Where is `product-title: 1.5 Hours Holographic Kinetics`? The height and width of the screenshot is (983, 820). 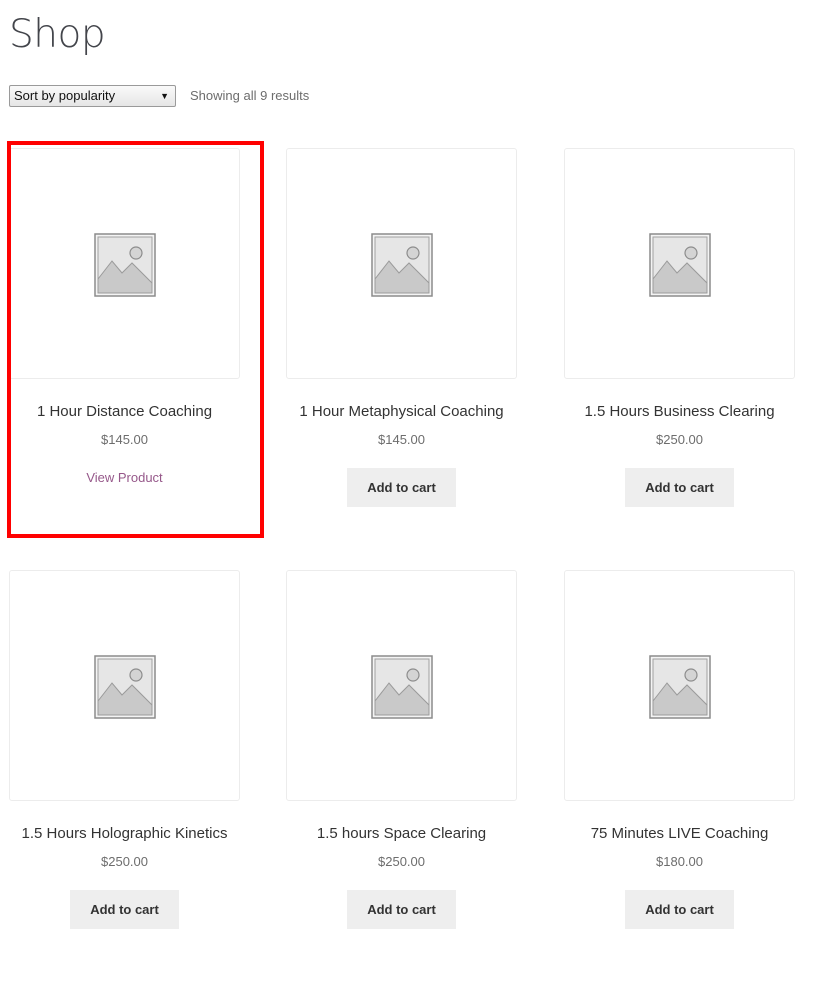 product-title: 1.5 Hours Holographic Kinetics is located at coordinates (124, 834).